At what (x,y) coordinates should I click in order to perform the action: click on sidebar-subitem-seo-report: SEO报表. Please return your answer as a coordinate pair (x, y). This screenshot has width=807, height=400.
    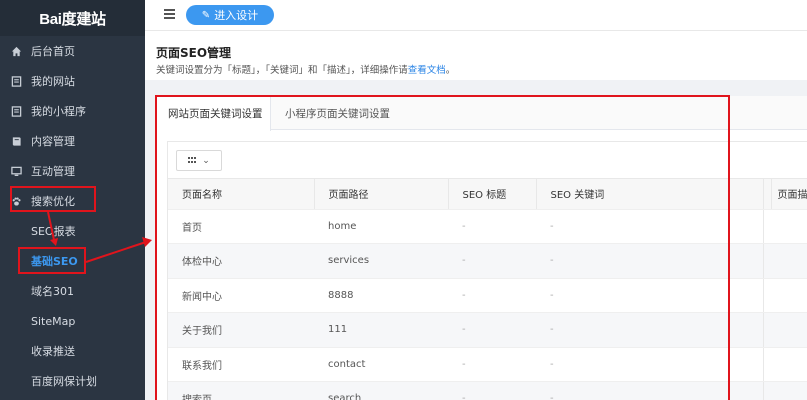
    Looking at the image, I should click on (72, 231).